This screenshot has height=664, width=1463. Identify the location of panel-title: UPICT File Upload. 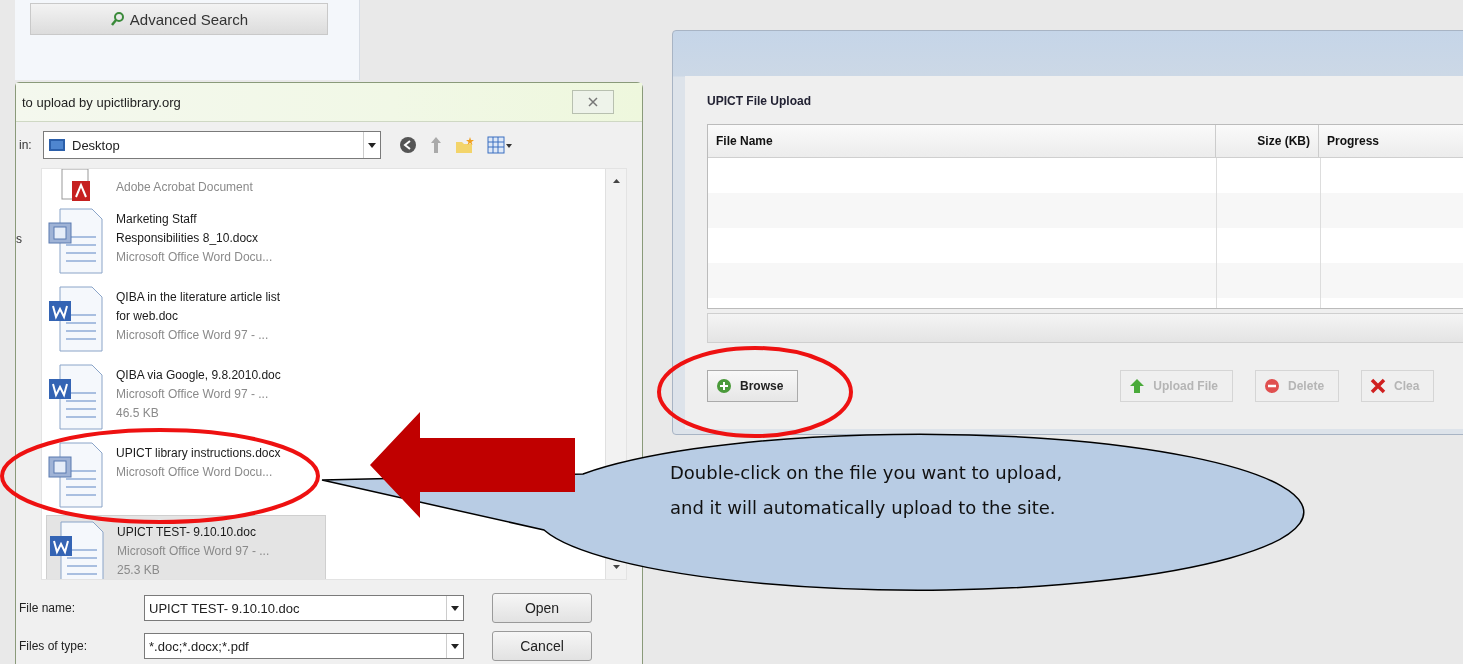
(759, 102).